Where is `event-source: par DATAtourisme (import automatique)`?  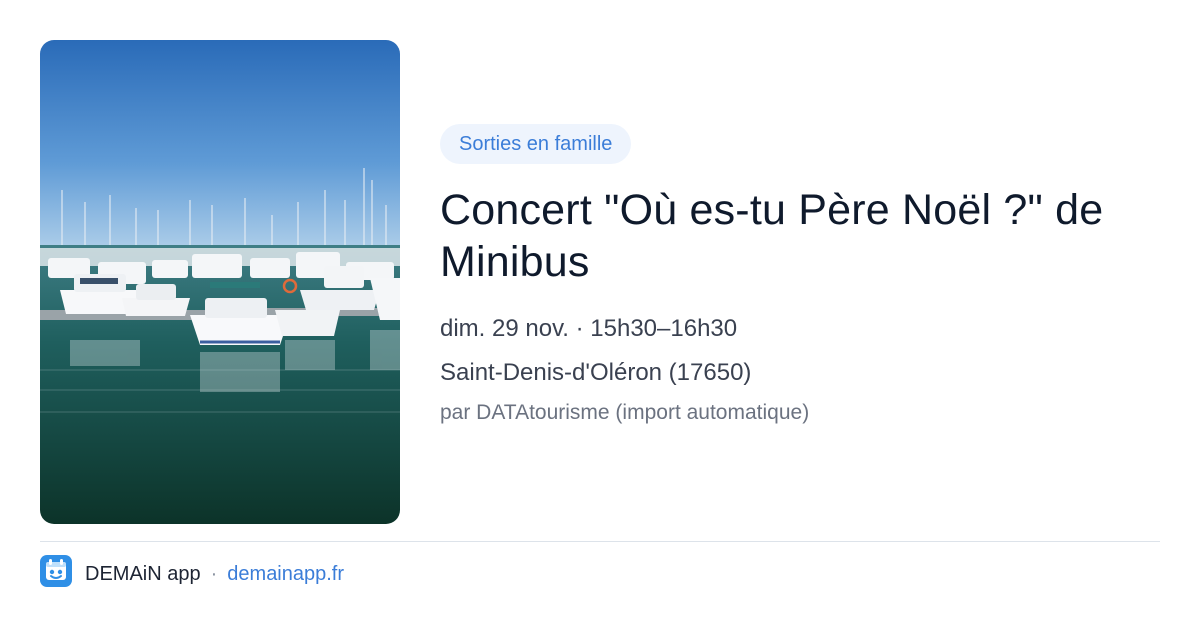 event-source: par DATAtourisme (import automatique) is located at coordinates (625, 412).